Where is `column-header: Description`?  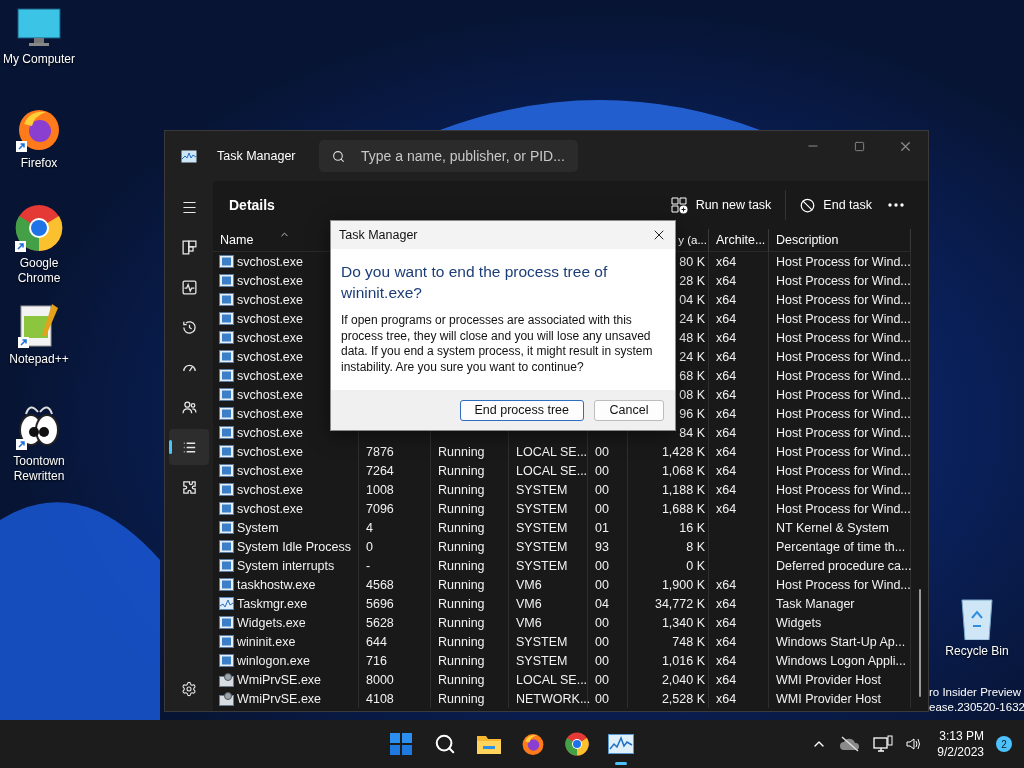
column-header: Description is located at coordinates (840, 240).